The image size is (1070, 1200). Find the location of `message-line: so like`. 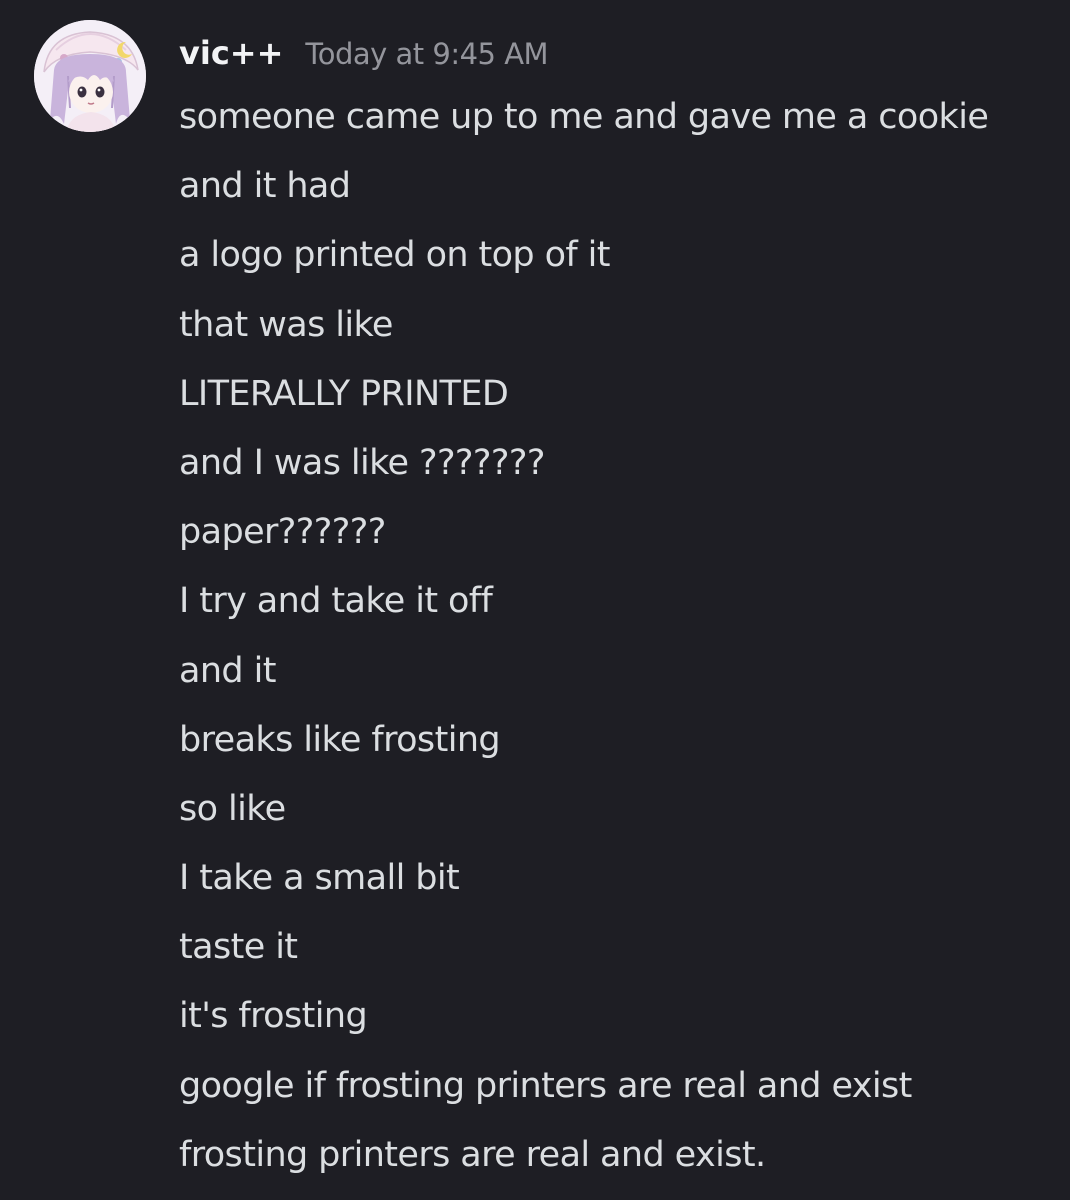

message-line: so like is located at coordinates (232, 808).